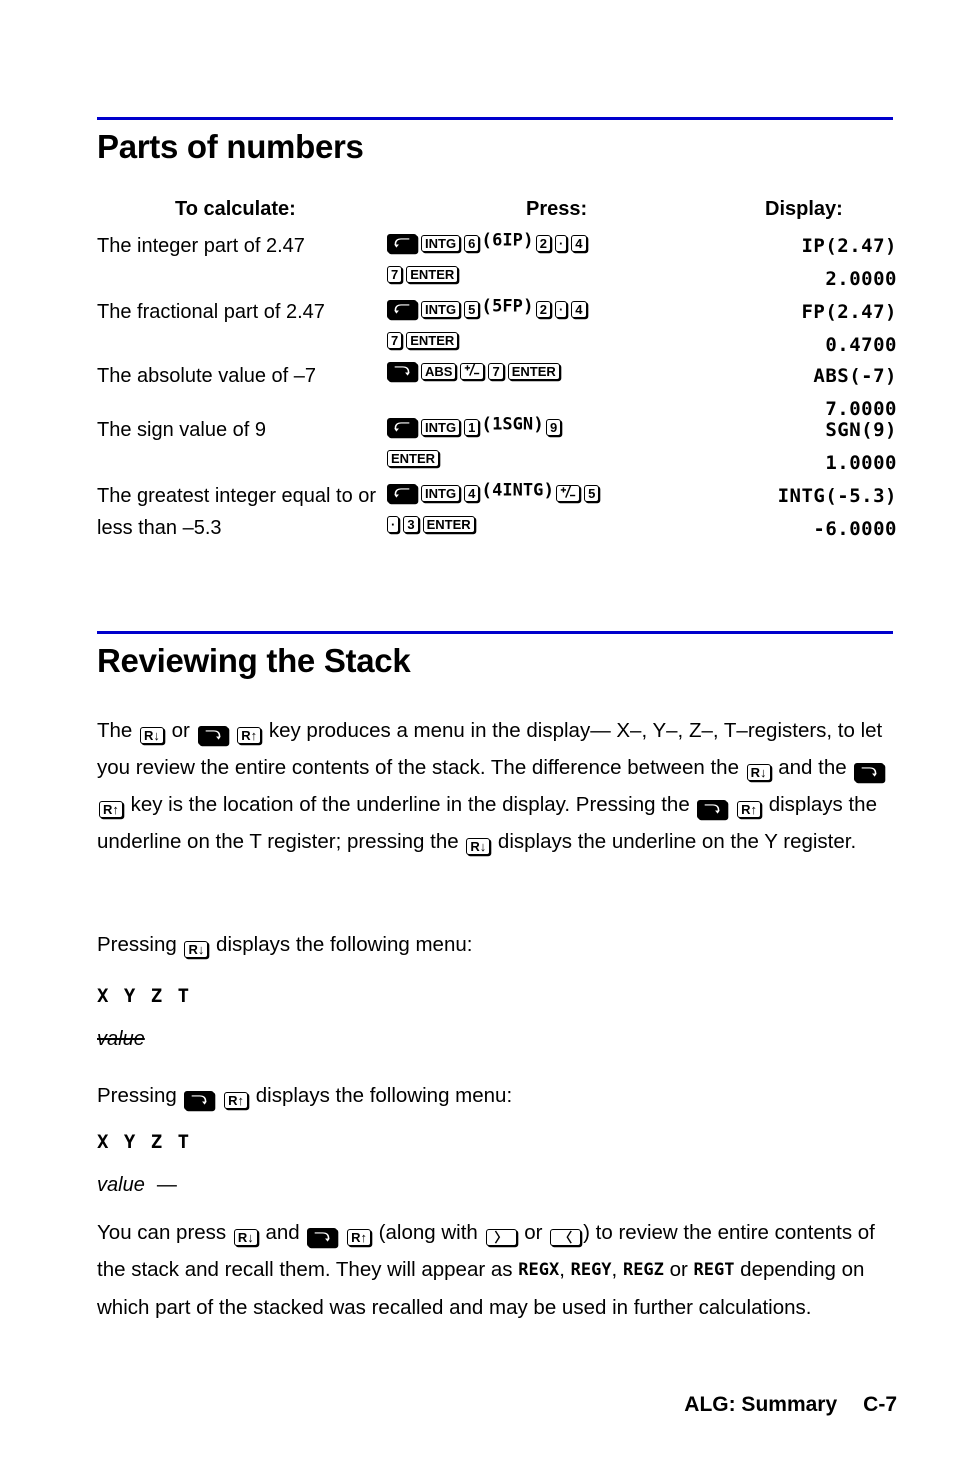 The image size is (954, 1480). I want to click on lcd-text: REGX, so click(539, 1270).